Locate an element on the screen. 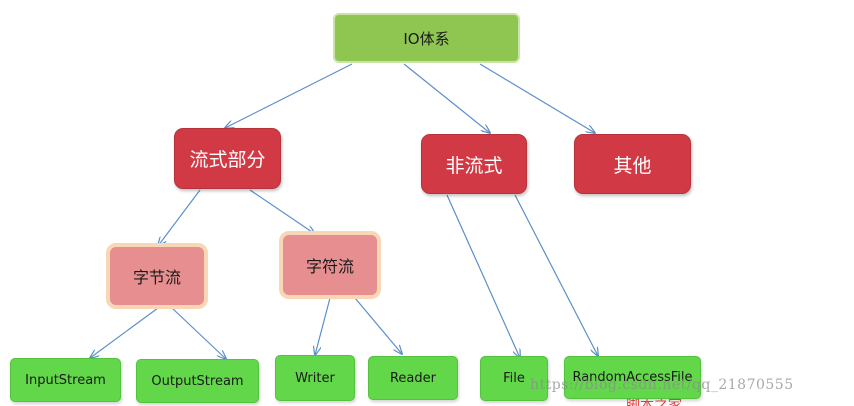  node-input-stream: InputStream is located at coordinates (65, 380).